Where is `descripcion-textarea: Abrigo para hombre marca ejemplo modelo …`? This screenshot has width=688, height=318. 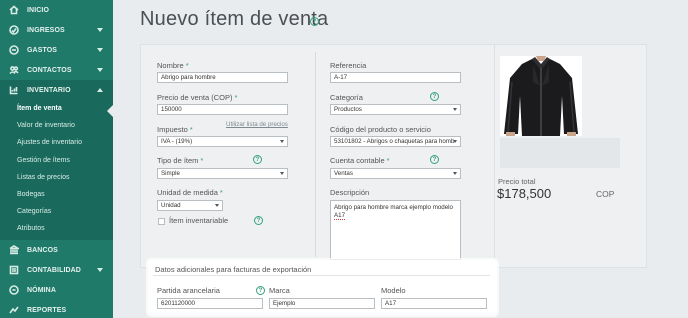
descripcion-textarea: Abrigo para hombre marca ejemplo modelo … is located at coordinates (395, 230).